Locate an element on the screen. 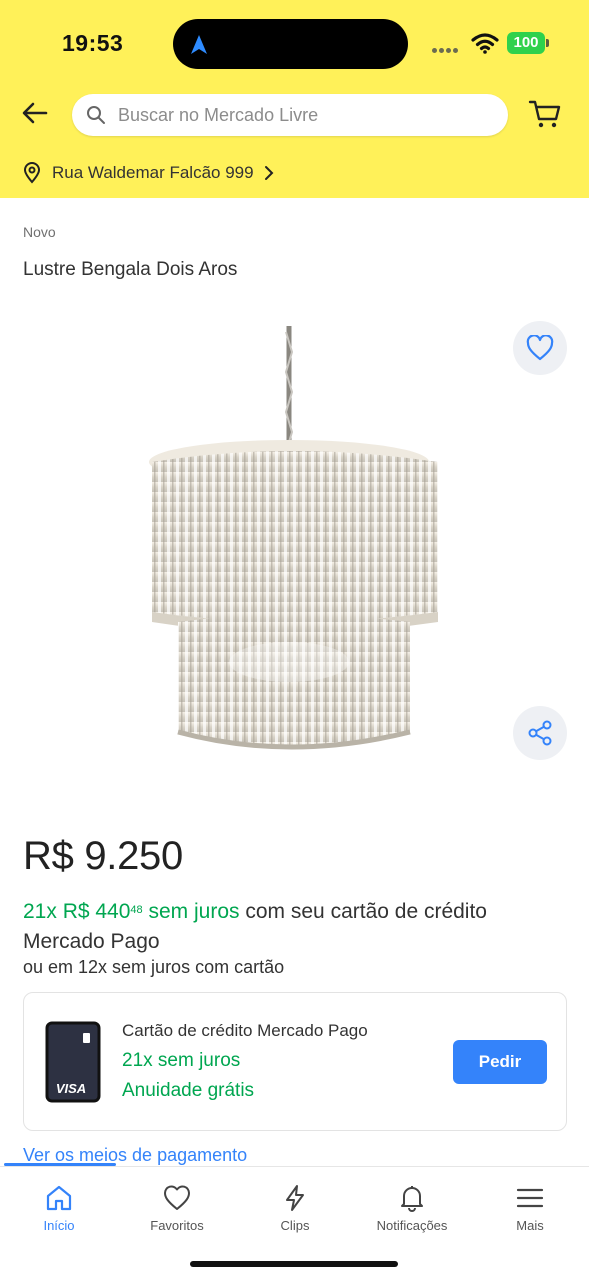  location-pin-icon is located at coordinates (32, 173).